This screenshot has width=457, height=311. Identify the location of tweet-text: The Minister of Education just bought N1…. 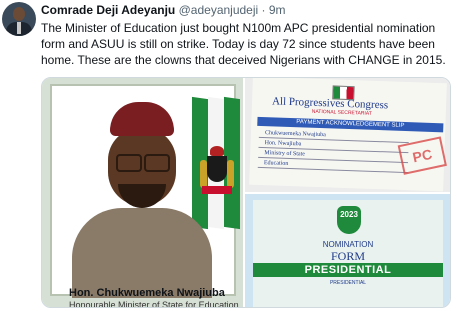
(243, 44).